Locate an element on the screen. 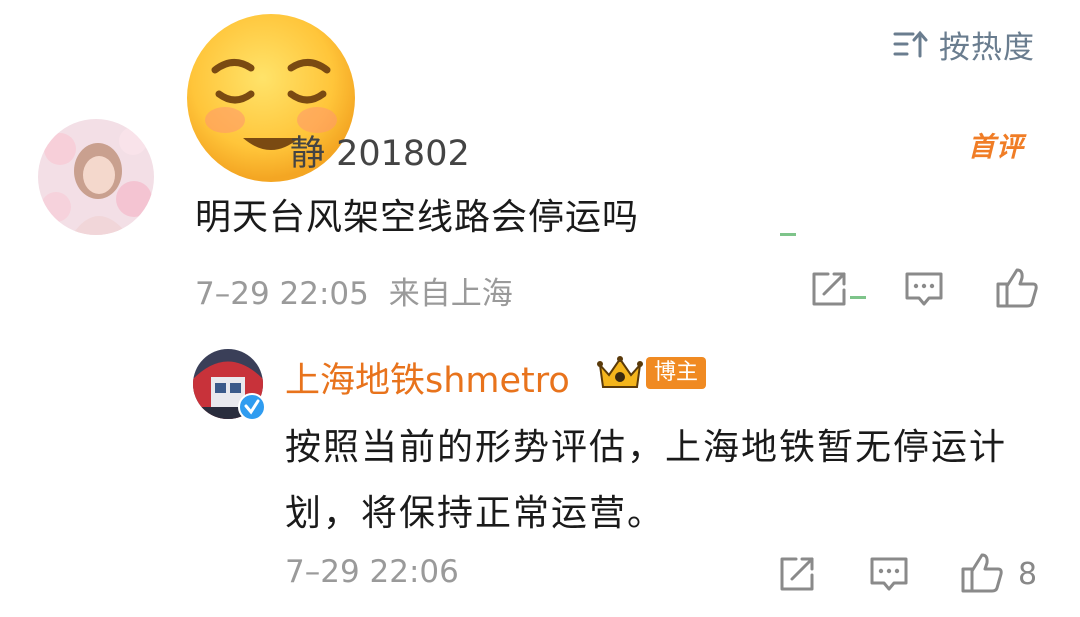 The image size is (1080, 617). comment-text: 明天台风架空线路会停运吗 is located at coordinates (417, 217).